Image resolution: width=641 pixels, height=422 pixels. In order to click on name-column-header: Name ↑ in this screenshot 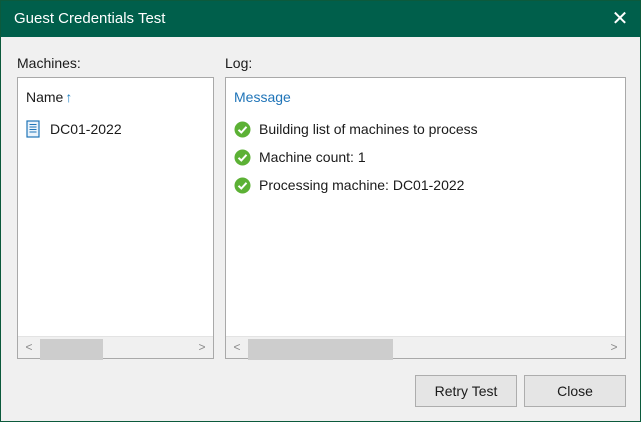, I will do `click(49, 97)`.